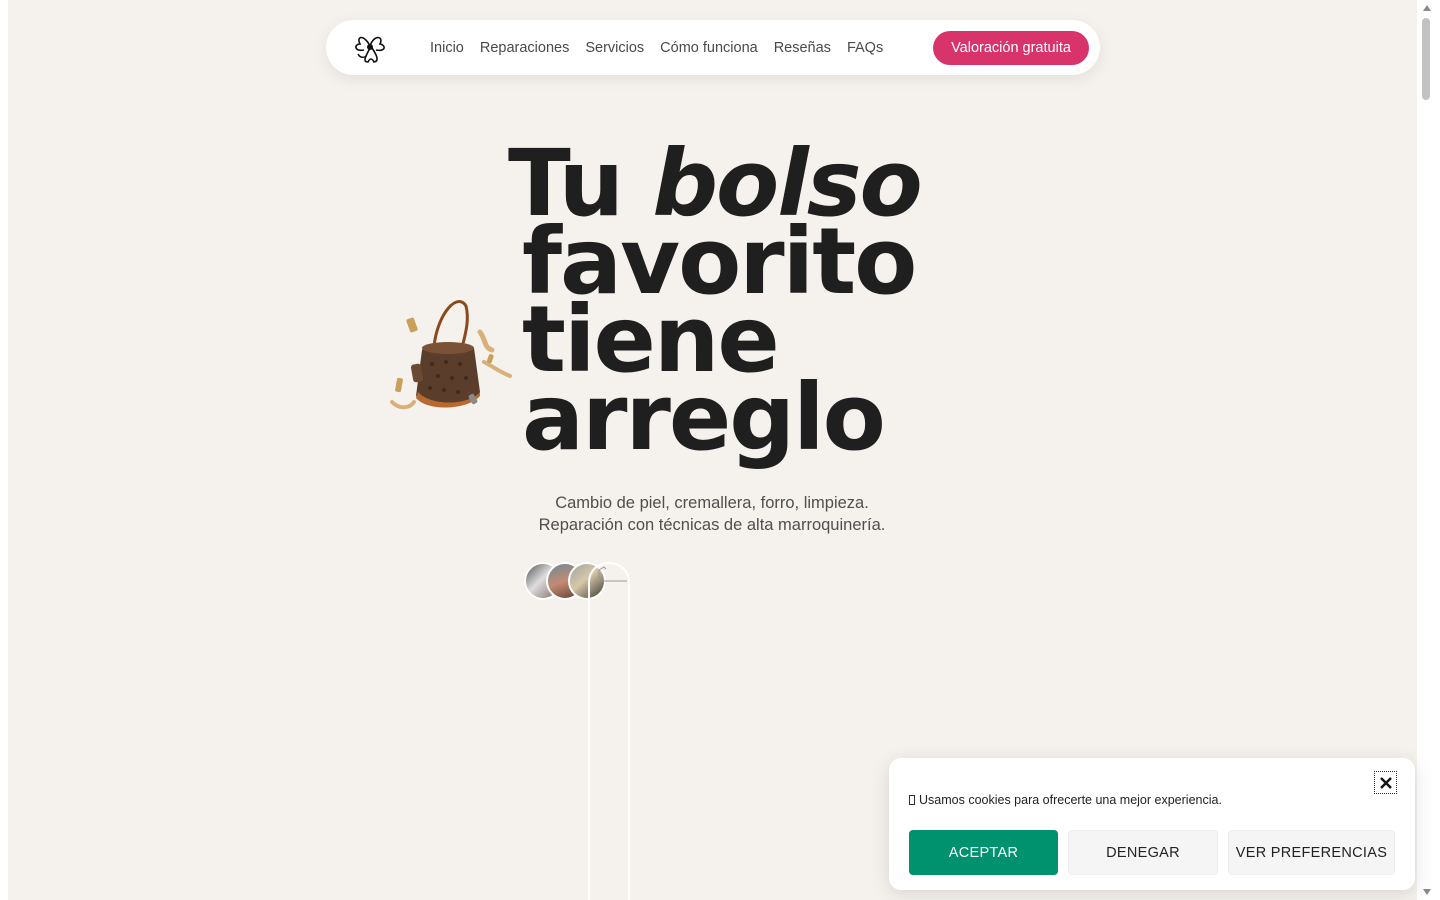 This screenshot has width=1440, height=900. Describe the element at coordinates (802, 48) in the screenshot. I see `nav-link-resenas: Reseñas` at that location.